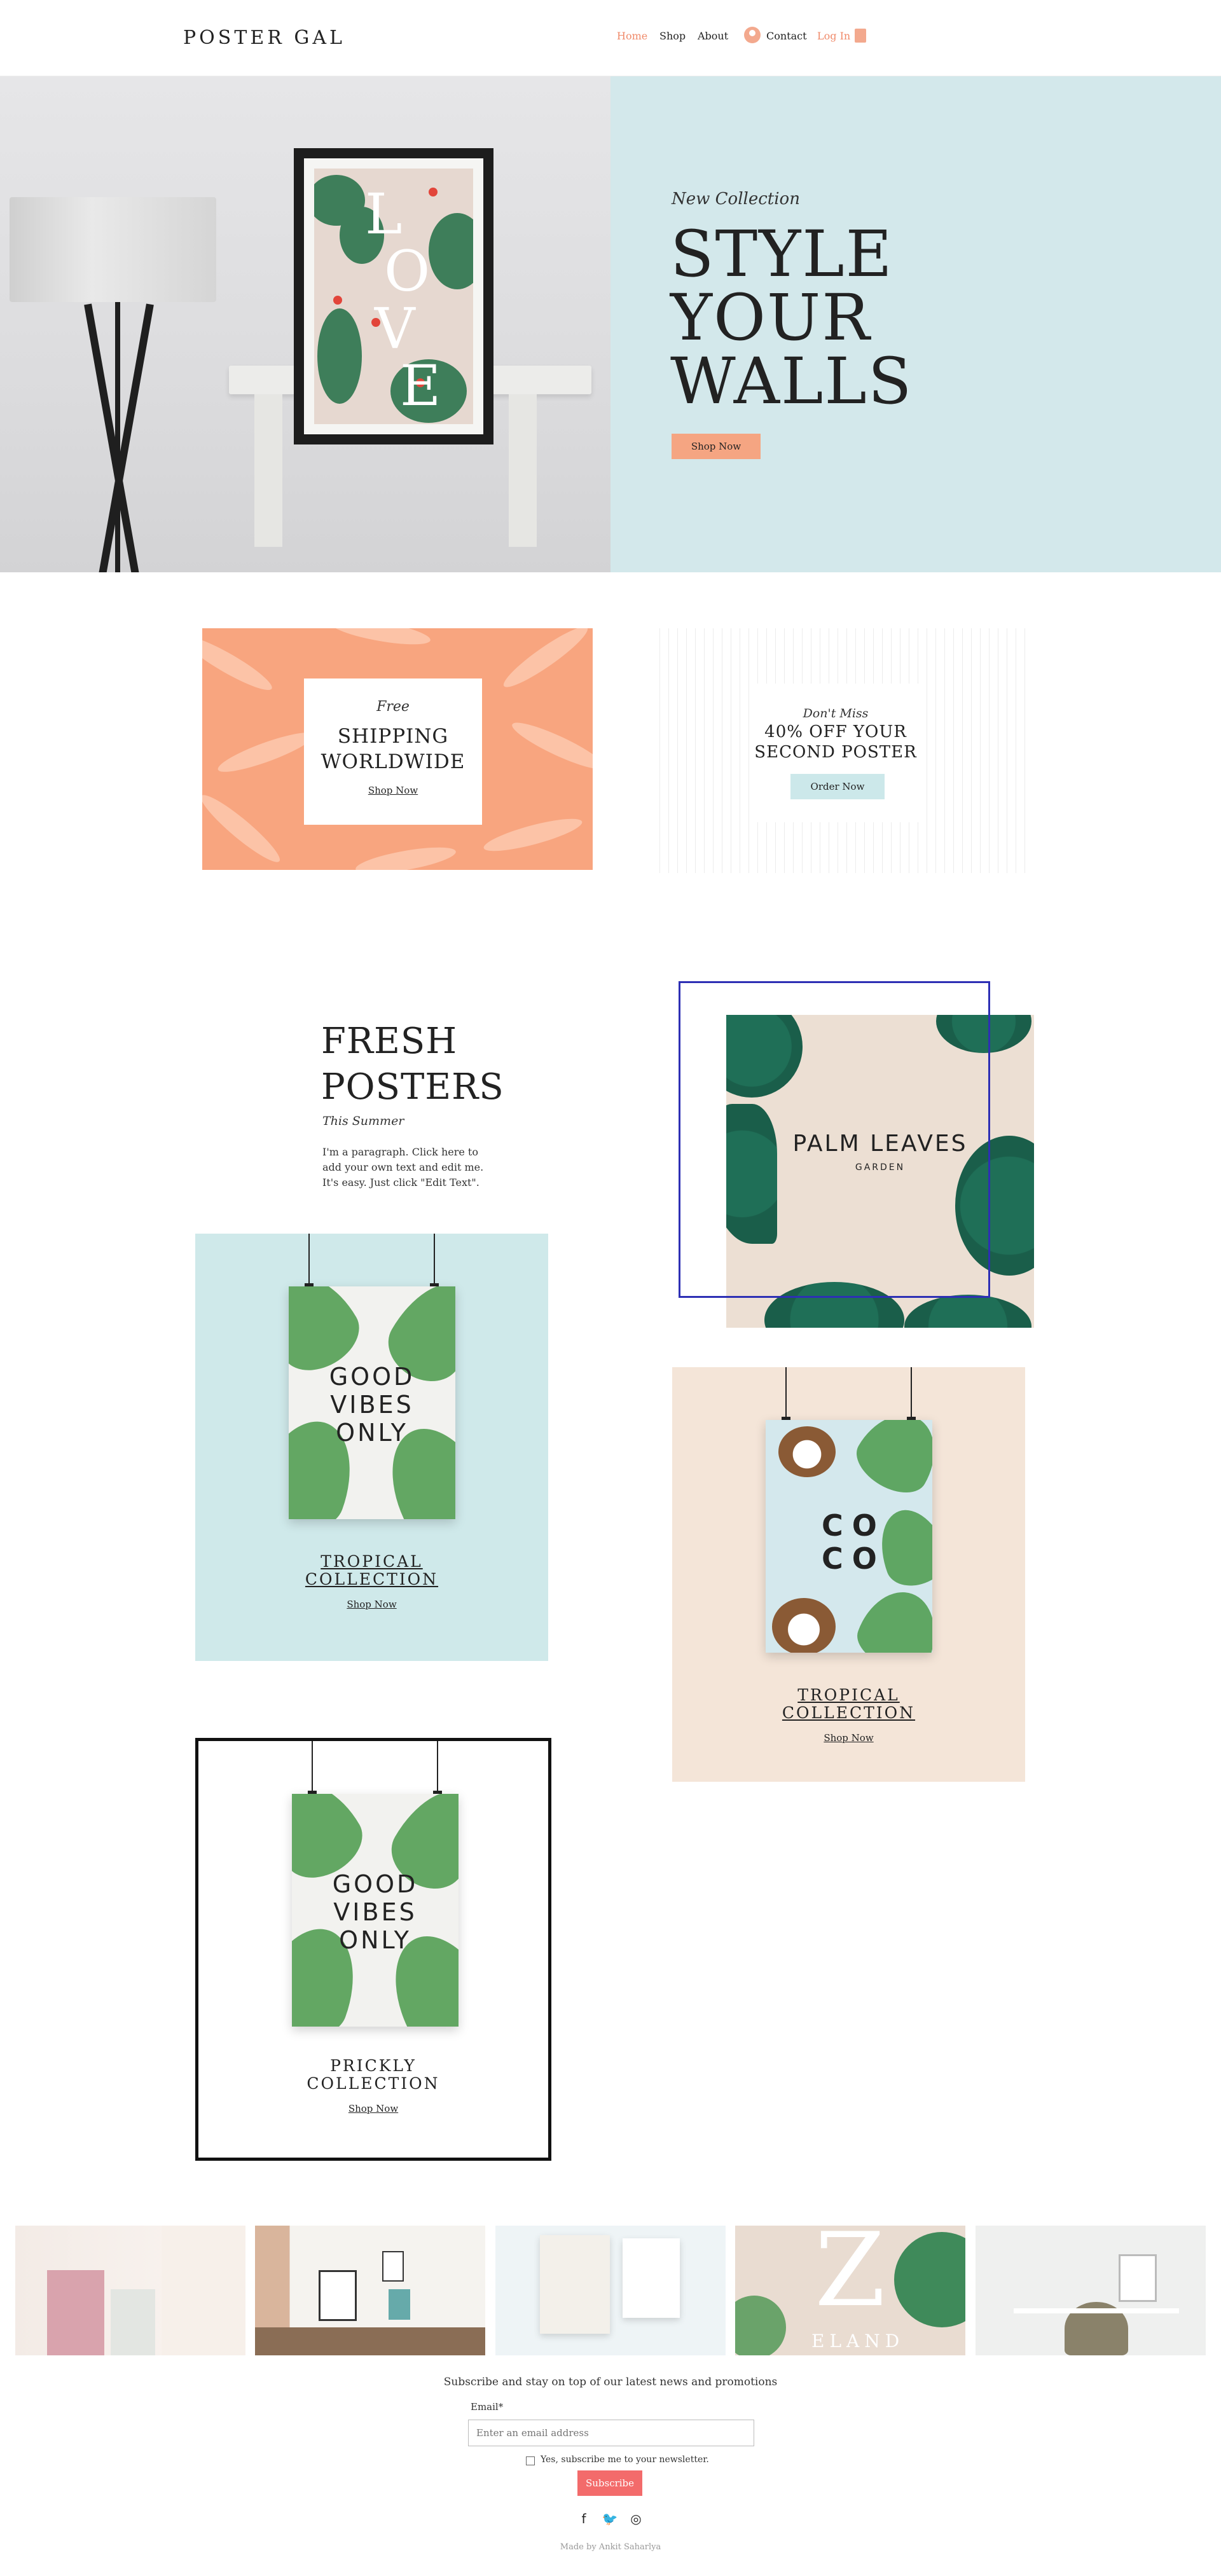 This screenshot has width=1221, height=2576. Describe the element at coordinates (850, 2277) in the screenshot. I see `gallery-letter: Z` at that location.